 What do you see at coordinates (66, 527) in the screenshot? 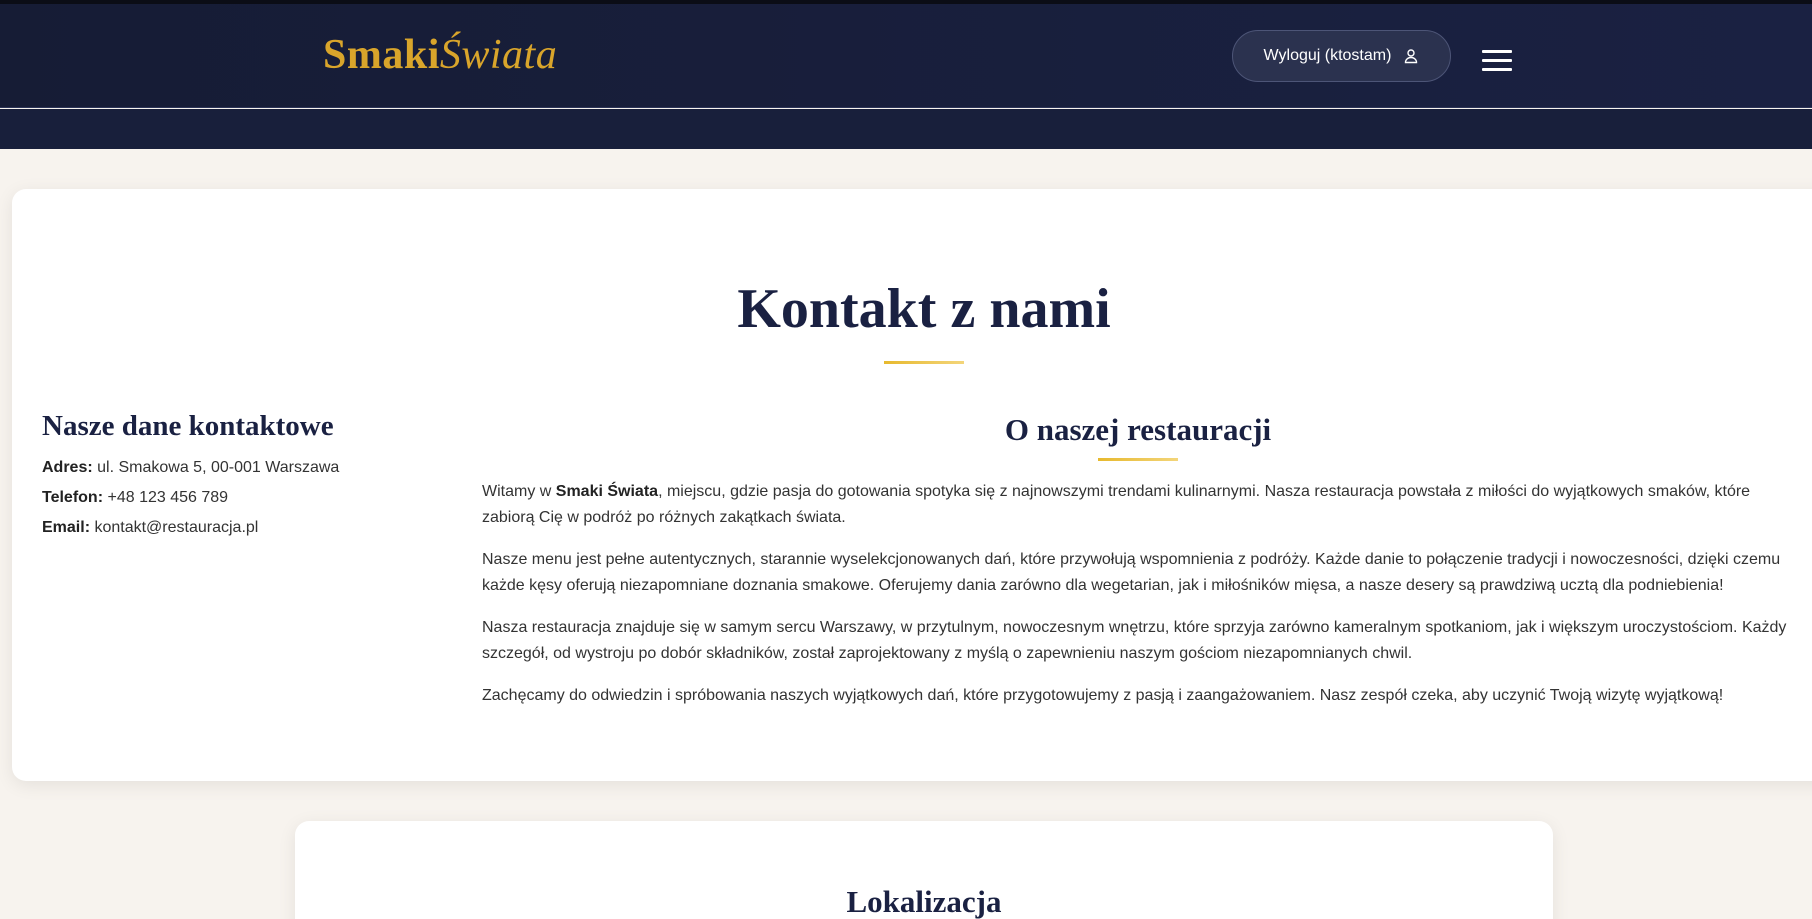
I see `email-label: Email:` at bounding box center [66, 527].